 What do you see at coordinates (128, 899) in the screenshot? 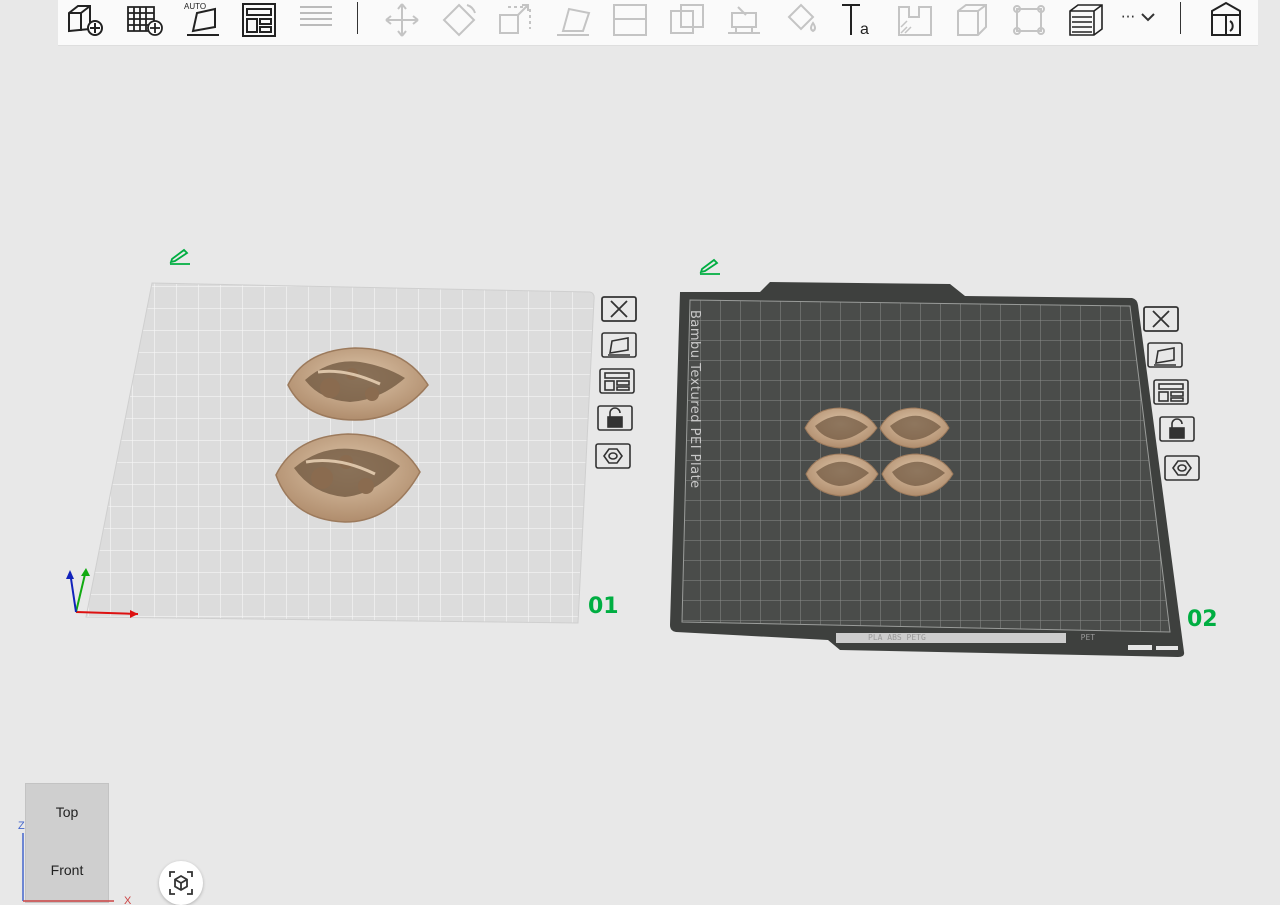
I see `axis-x-label: X` at bounding box center [128, 899].